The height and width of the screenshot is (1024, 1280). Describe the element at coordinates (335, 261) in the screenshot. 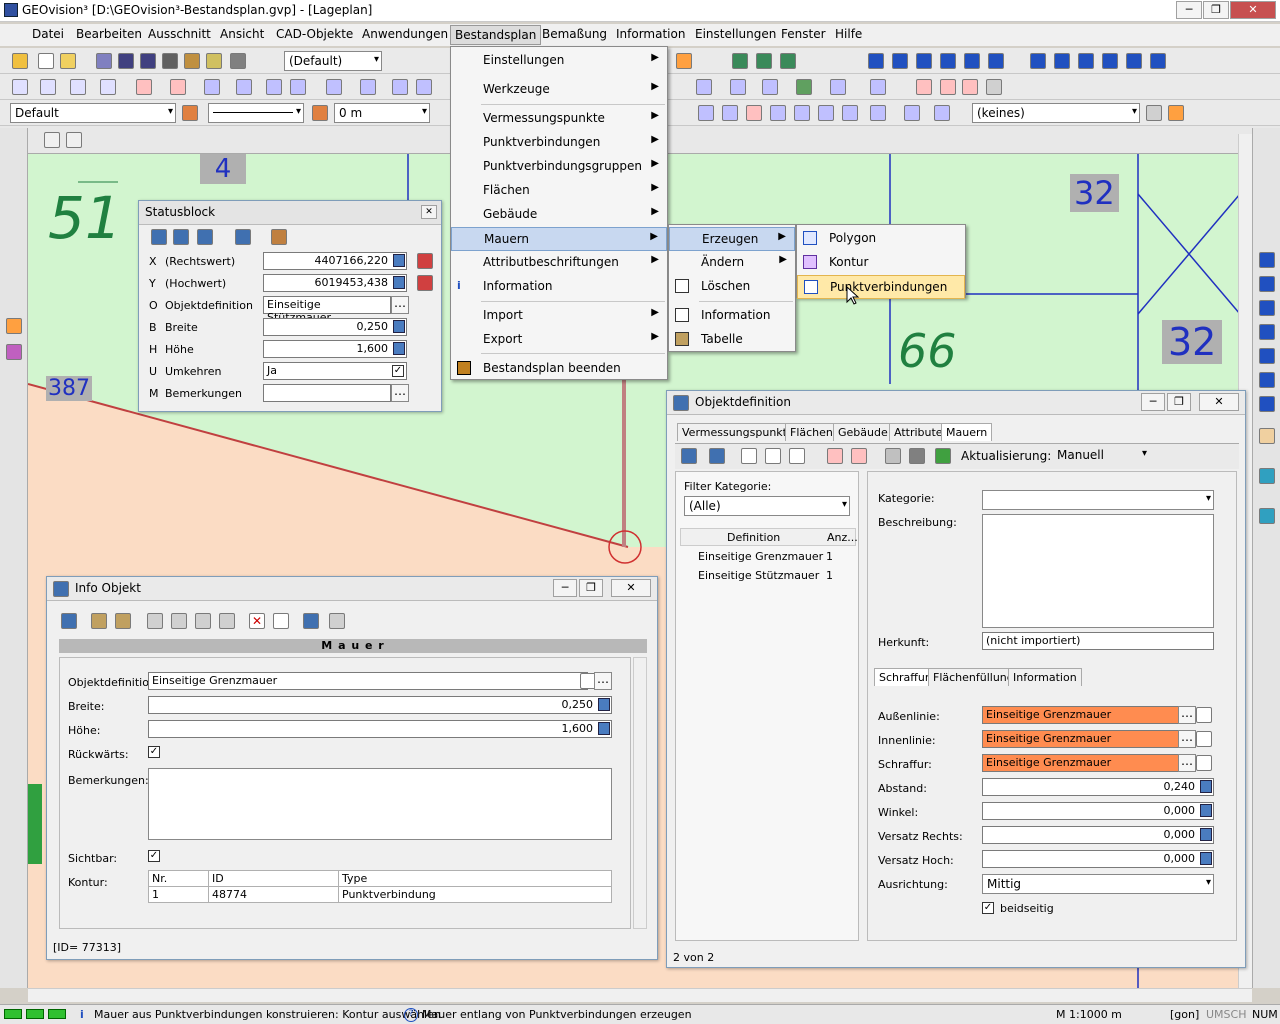

I see `sb-x-field: 4407166,220` at that location.